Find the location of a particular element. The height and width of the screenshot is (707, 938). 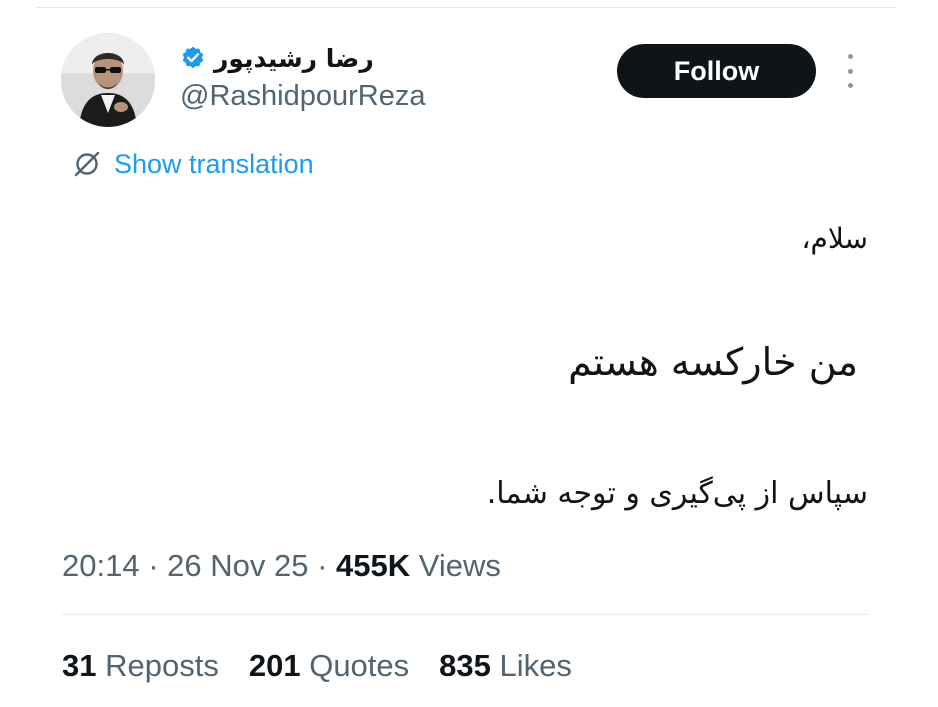

views-label: Views is located at coordinates (459, 565).